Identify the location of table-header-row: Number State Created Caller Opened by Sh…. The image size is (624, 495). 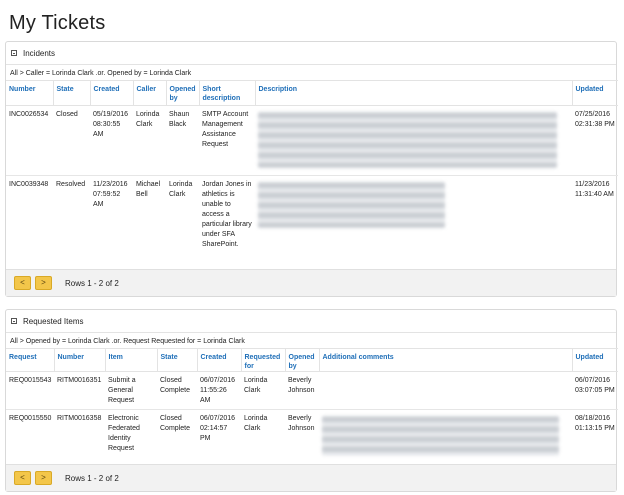
(312, 93).